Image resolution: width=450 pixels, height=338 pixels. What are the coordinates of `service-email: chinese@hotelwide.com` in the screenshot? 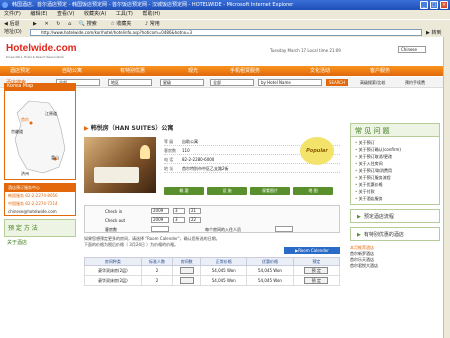 It's located at (40, 211).